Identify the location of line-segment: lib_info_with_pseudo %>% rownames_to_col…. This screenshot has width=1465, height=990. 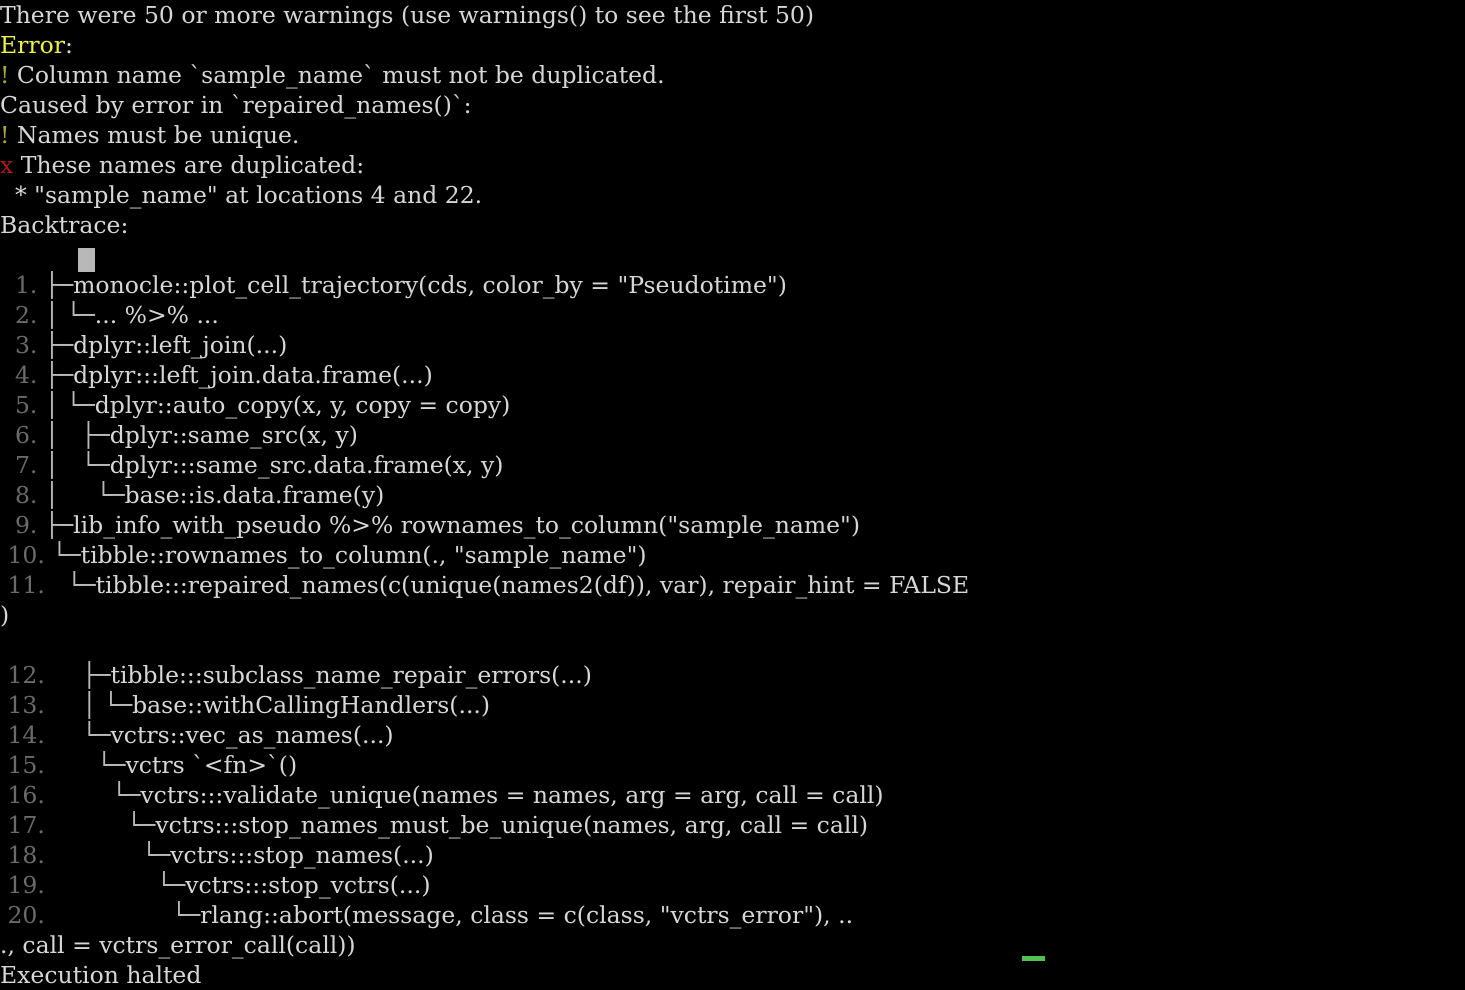
(467, 525).